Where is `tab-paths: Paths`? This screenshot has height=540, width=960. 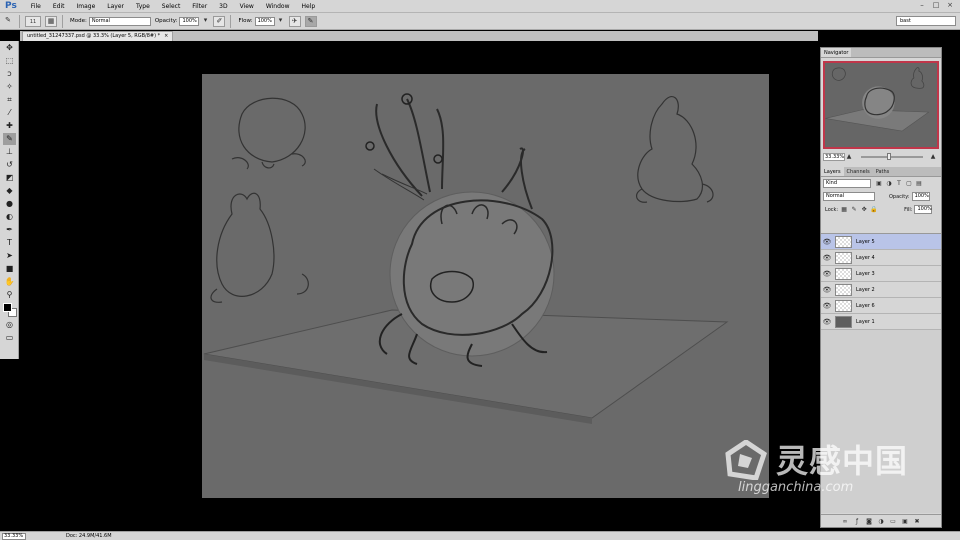
tab-paths: Paths is located at coordinates (883, 171).